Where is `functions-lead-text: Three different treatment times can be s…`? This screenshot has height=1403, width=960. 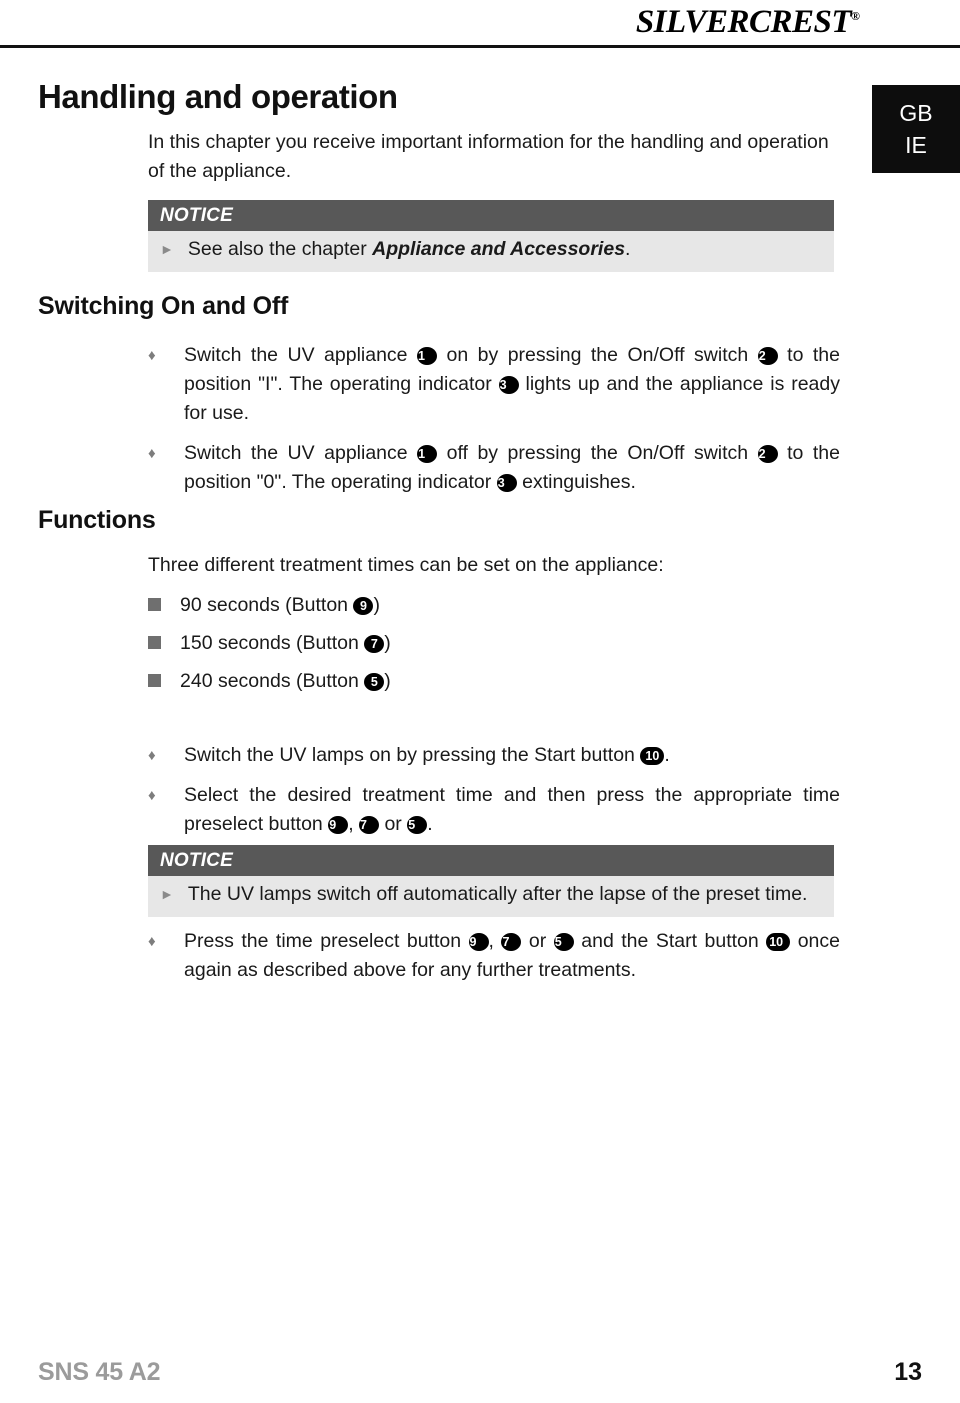 functions-lead-text: Three different treatment times can be s… is located at coordinates (406, 565).